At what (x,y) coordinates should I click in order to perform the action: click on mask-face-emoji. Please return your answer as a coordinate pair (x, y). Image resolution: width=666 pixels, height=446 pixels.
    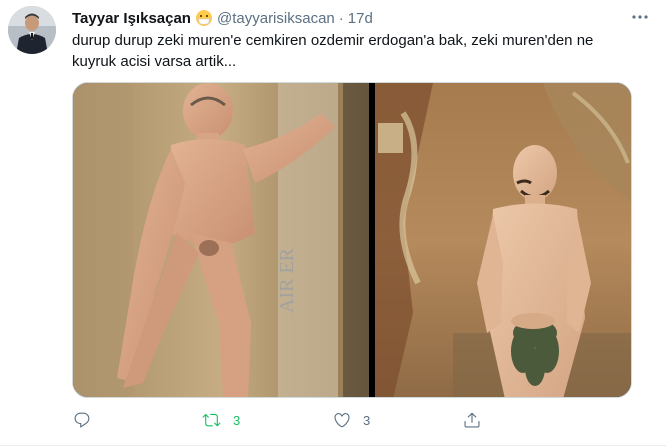
    Looking at the image, I should click on (204, 18).